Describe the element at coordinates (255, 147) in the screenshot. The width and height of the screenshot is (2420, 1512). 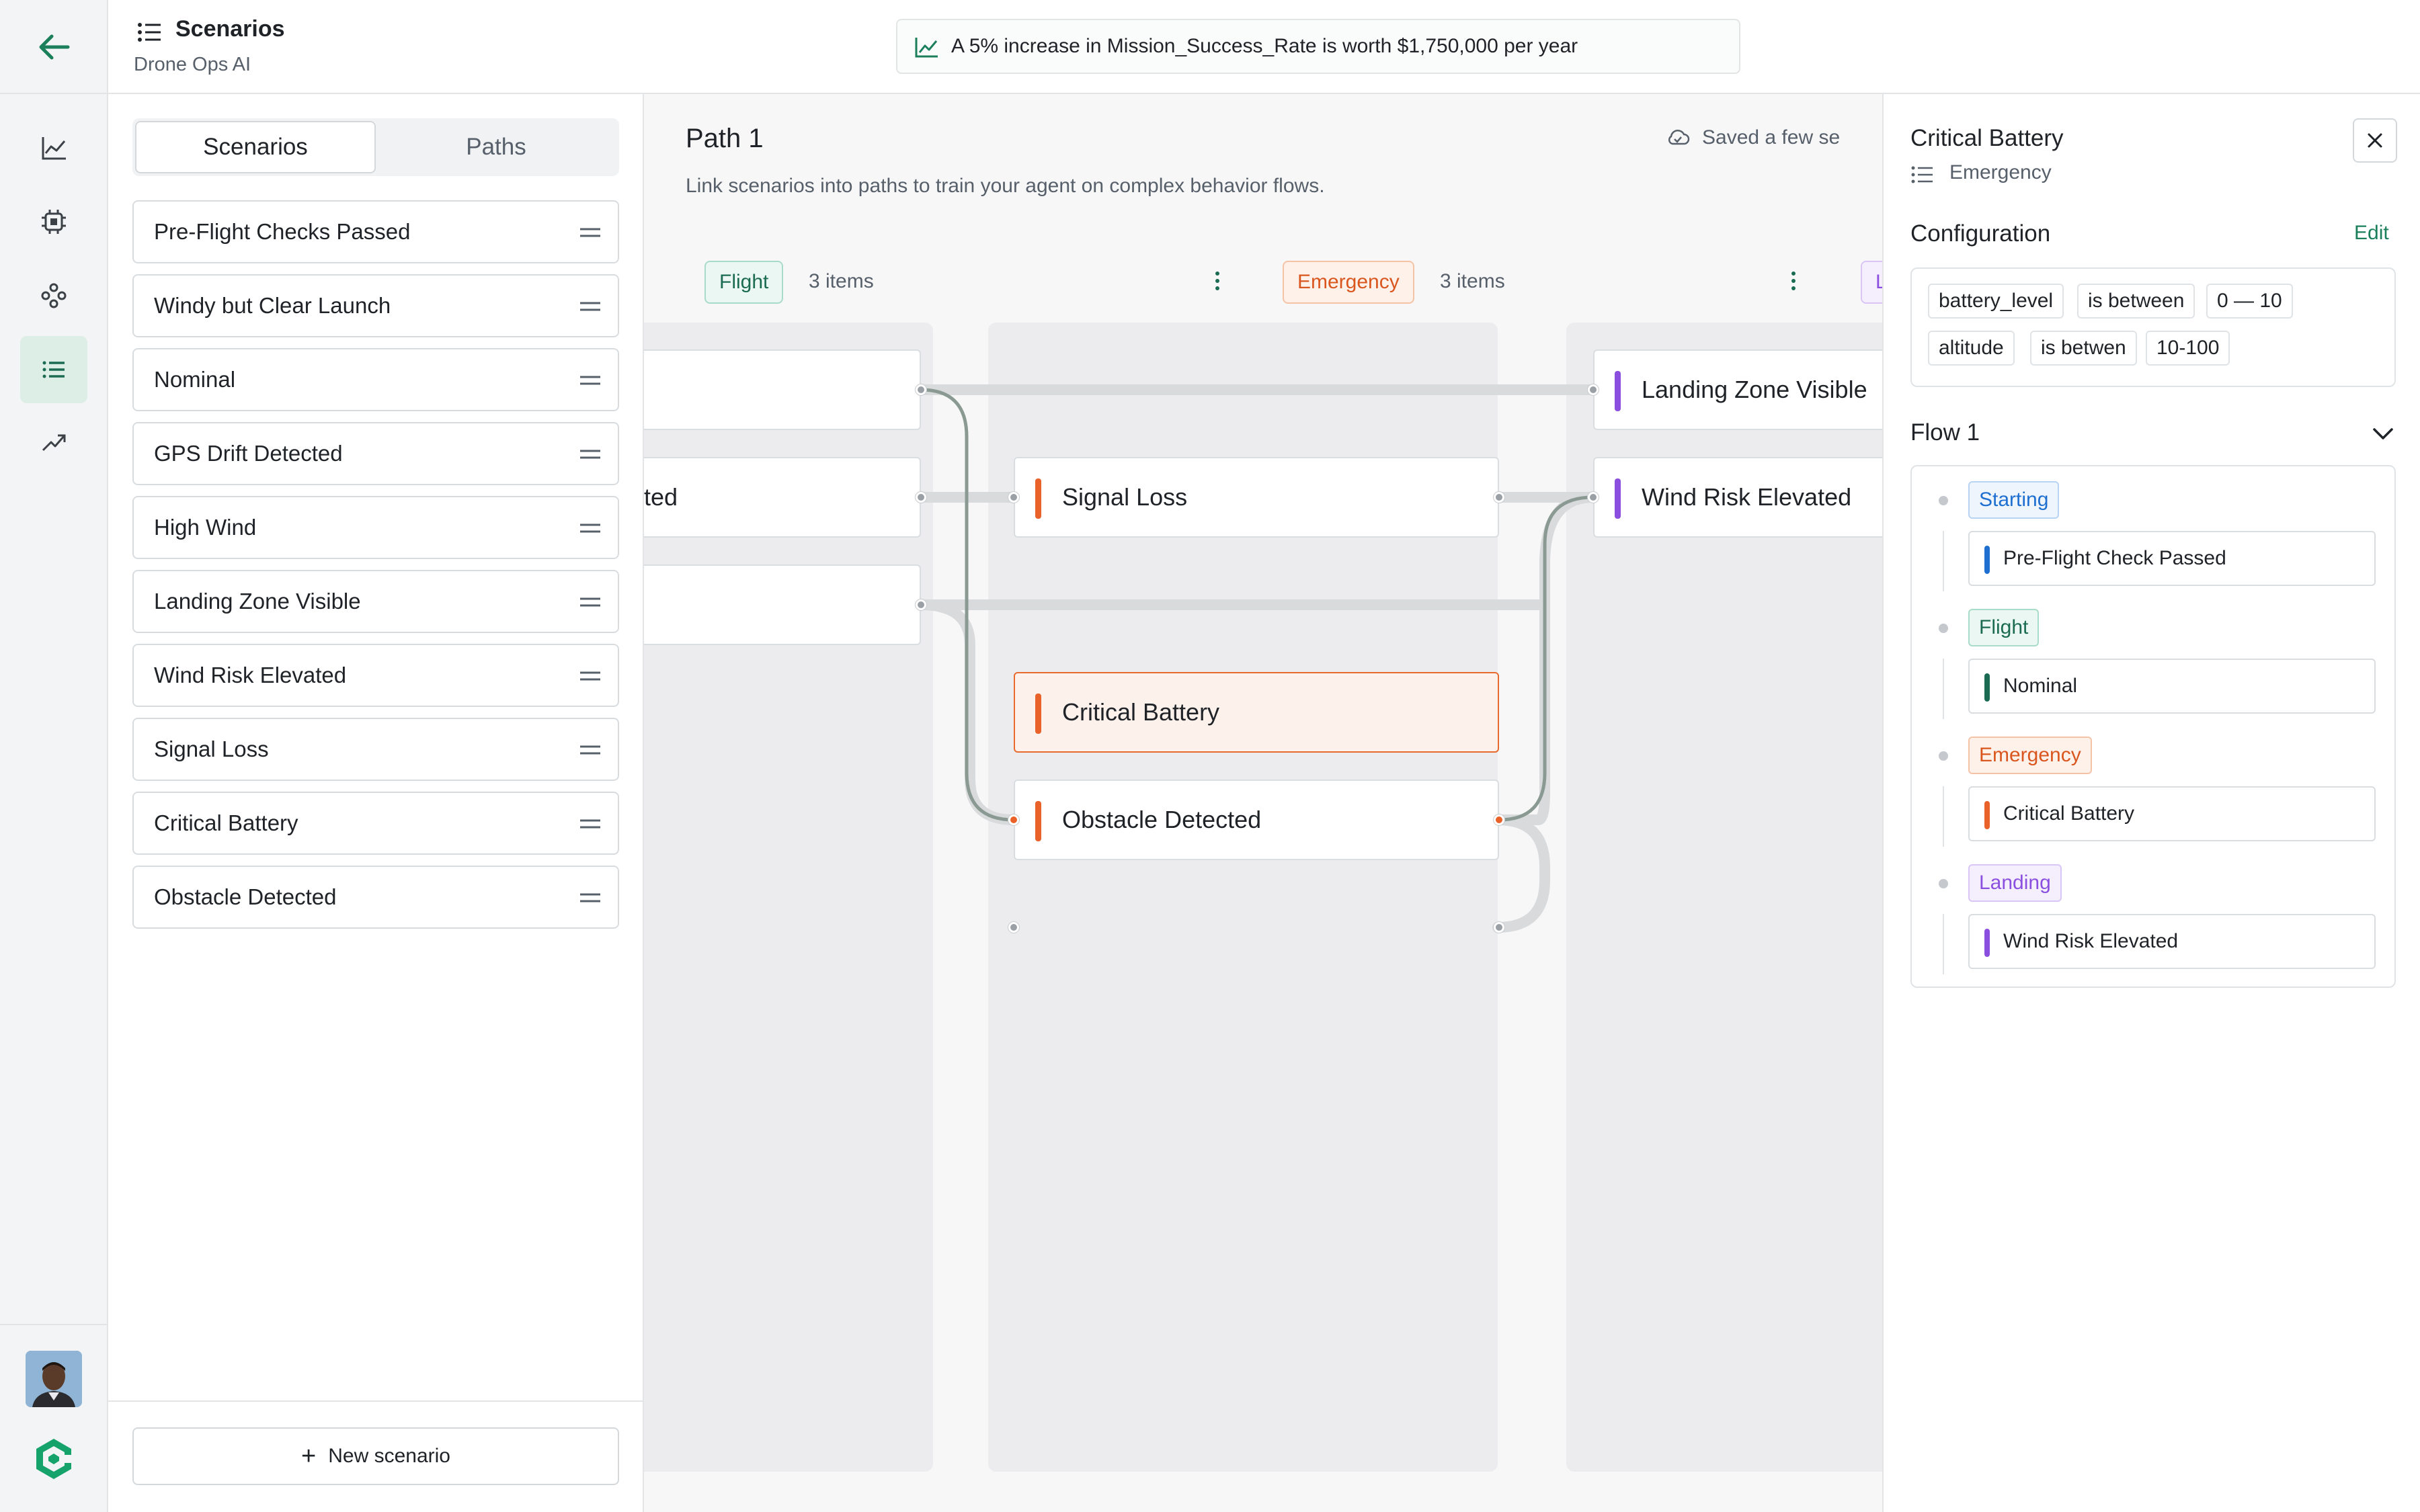
I see `tab-scenarios: Scenarios` at that location.